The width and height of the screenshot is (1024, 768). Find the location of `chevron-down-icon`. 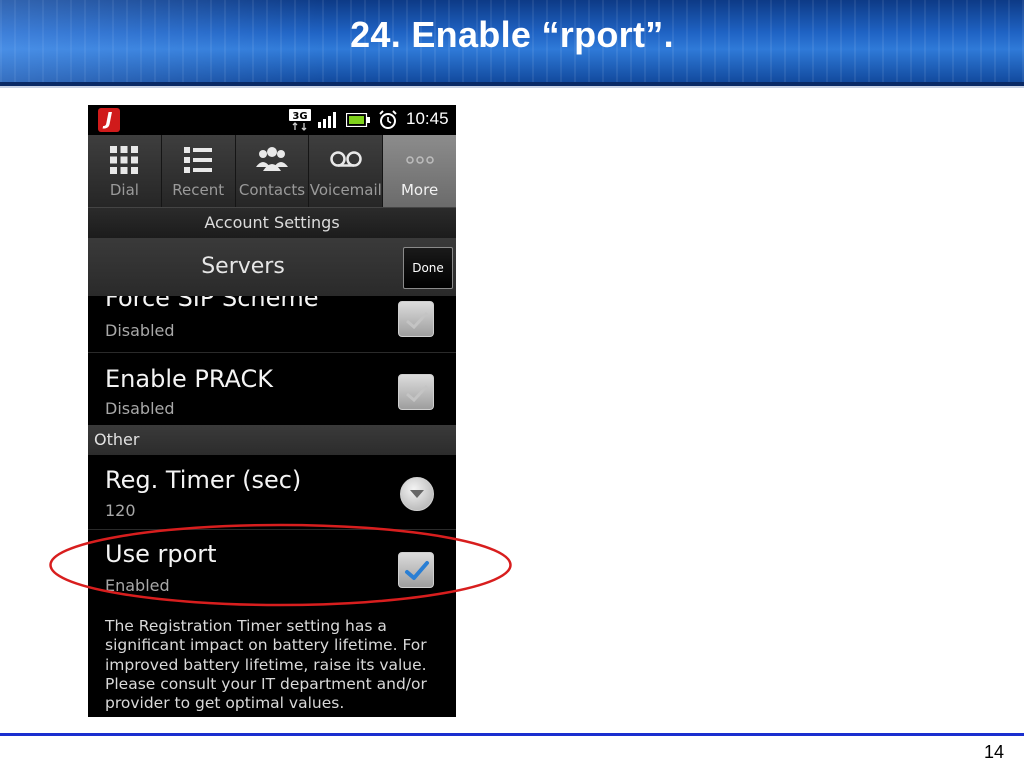

chevron-down-icon is located at coordinates (417, 494).